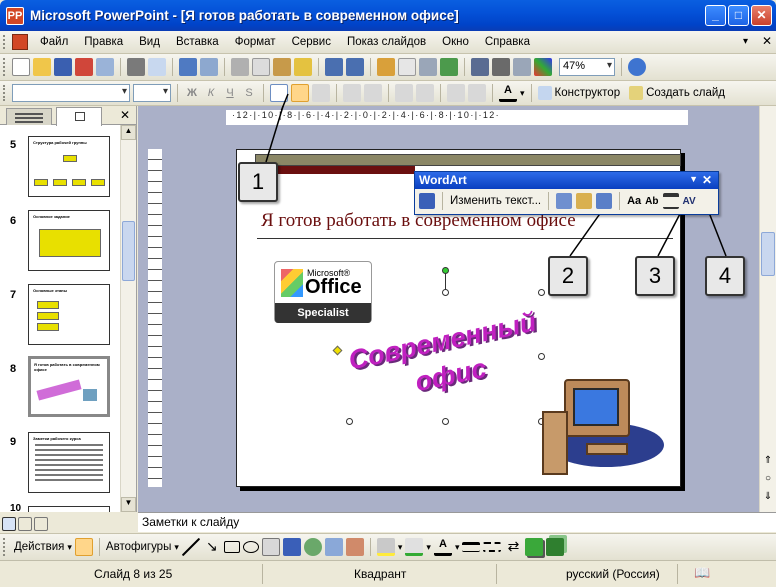  What do you see at coordinates (79, 116) in the screenshot?
I see `tab-slides` at bounding box center [79, 116].